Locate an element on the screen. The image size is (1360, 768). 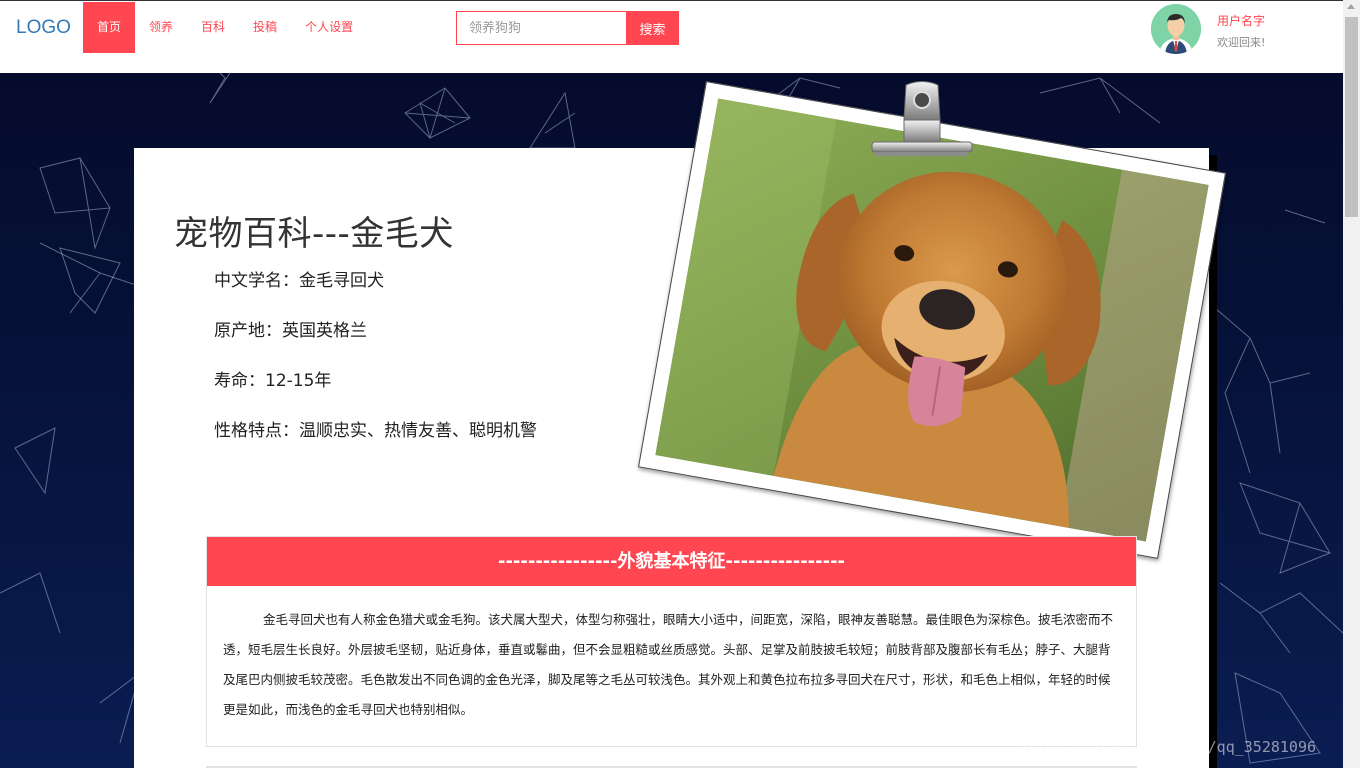
watermark: https://blog.csdn.net/qq_35281096 is located at coordinates (1167, 747).